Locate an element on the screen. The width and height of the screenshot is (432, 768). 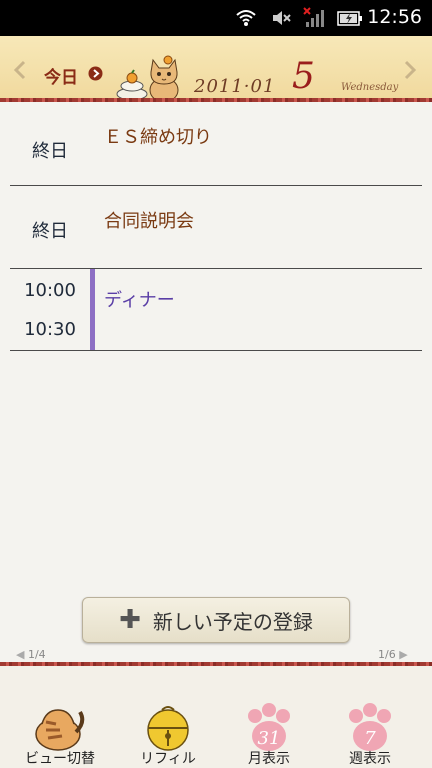
signal-icon is located at coordinates (313, 17).